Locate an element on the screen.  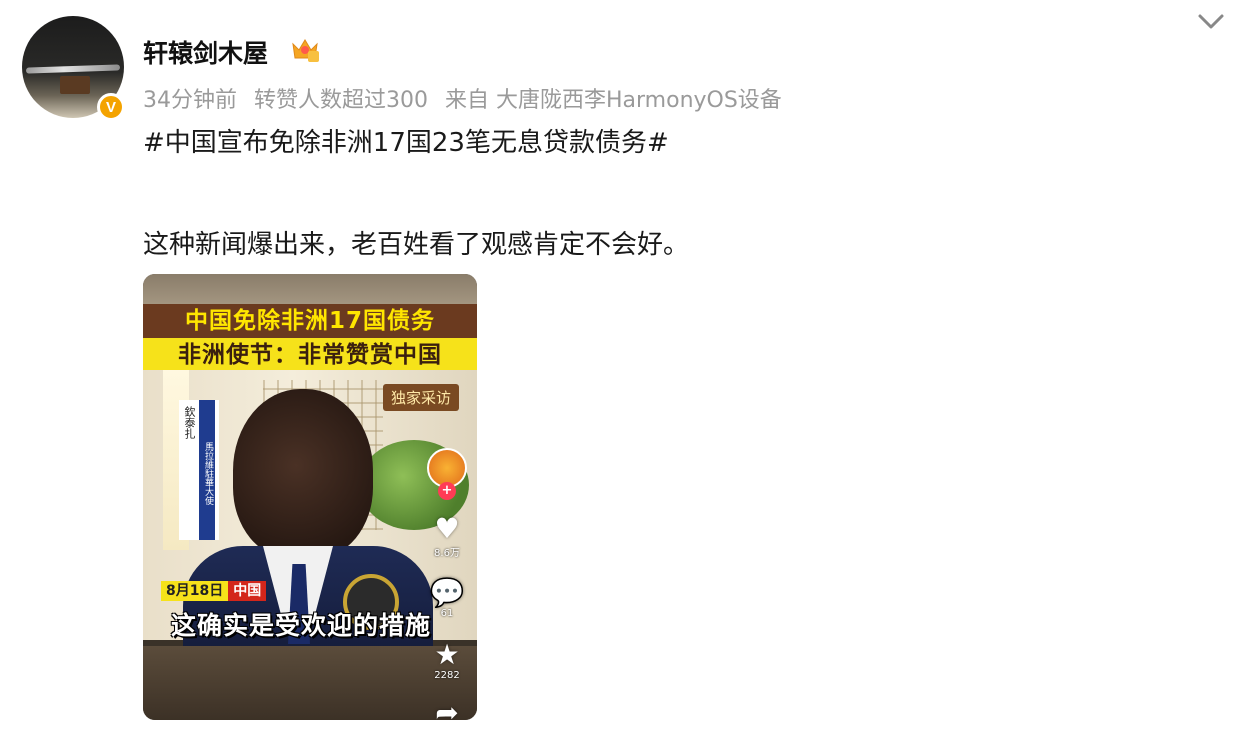
comment-action: 💬 61 is located at coordinates (447, 598).